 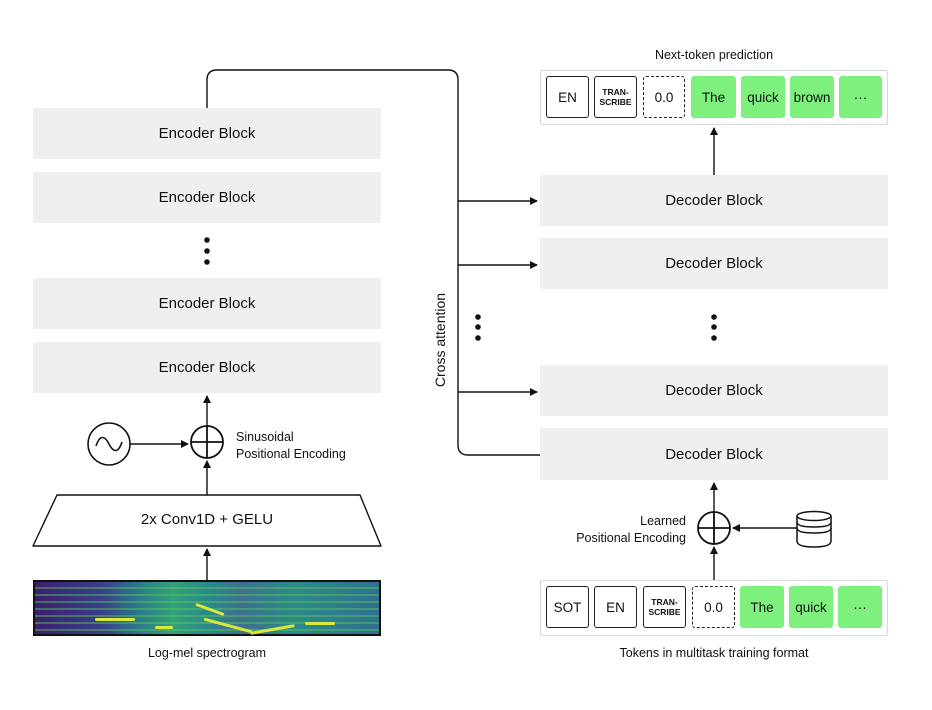 I want to click on next-token-title: Next-token prediction, so click(x=714, y=55).